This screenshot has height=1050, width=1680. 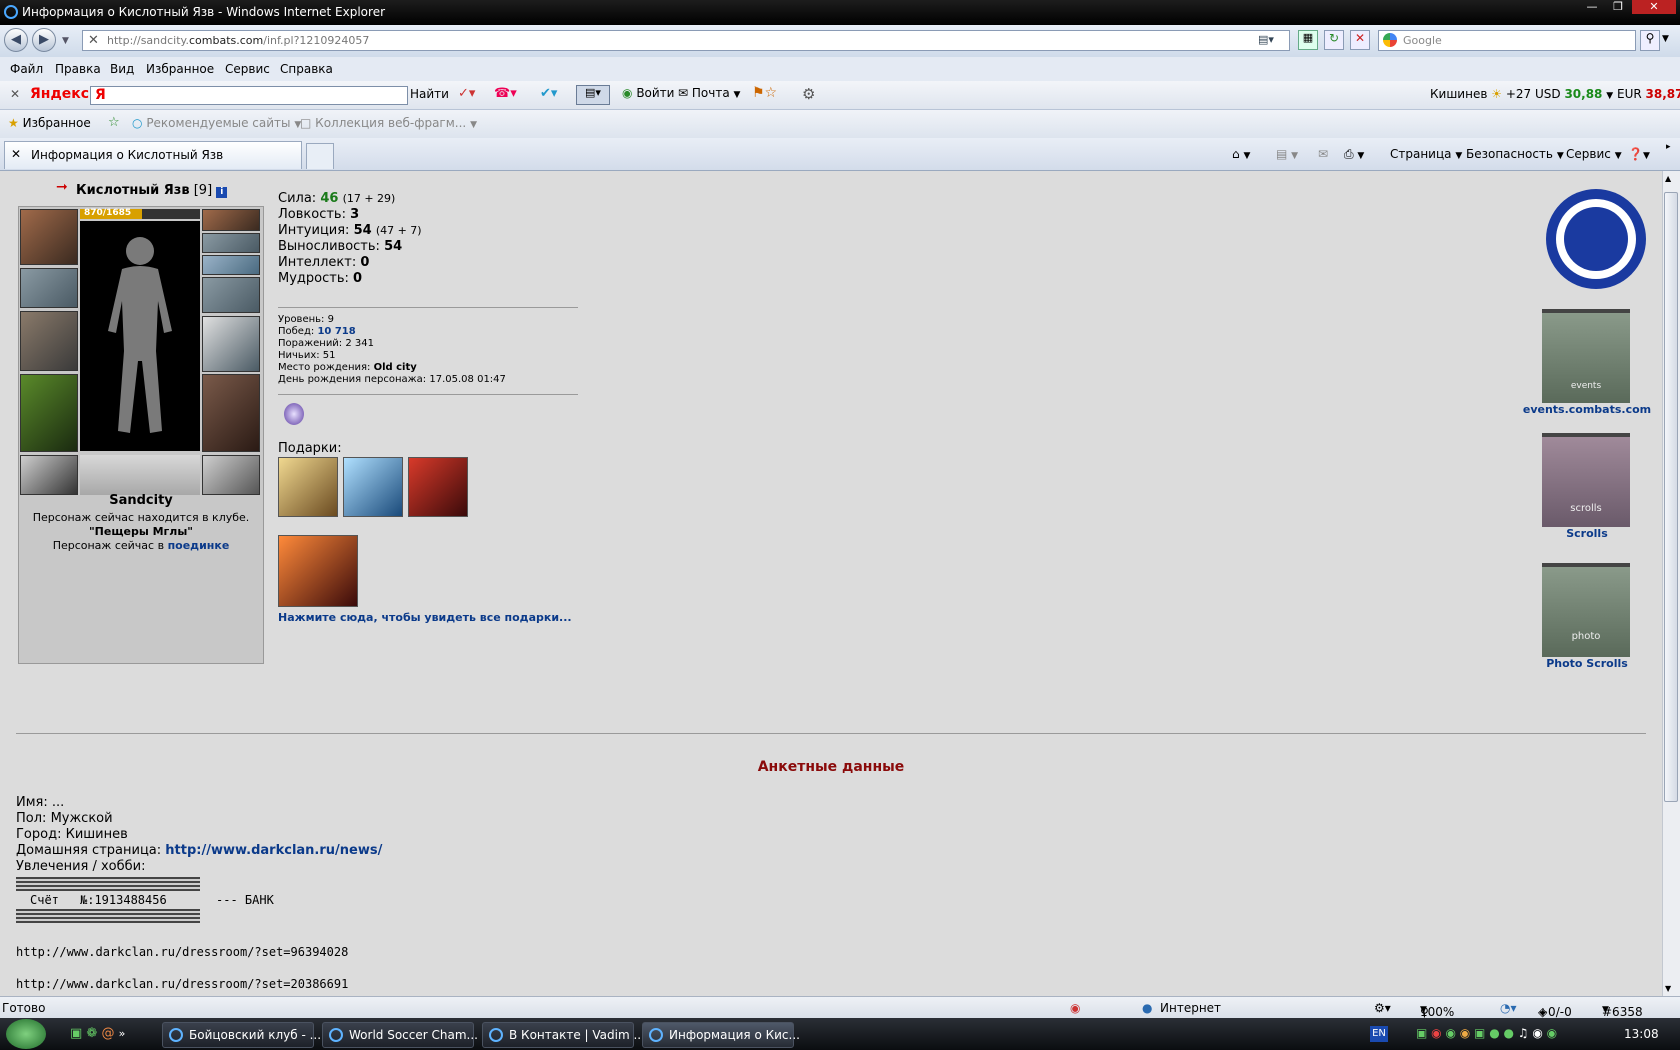 What do you see at coordinates (1555, 94) in the screenshot?
I see `weather-currency: Кишинев ☀ +27 USD 30,88 ▼ EUR 38,87 ▼` at bounding box center [1555, 94].